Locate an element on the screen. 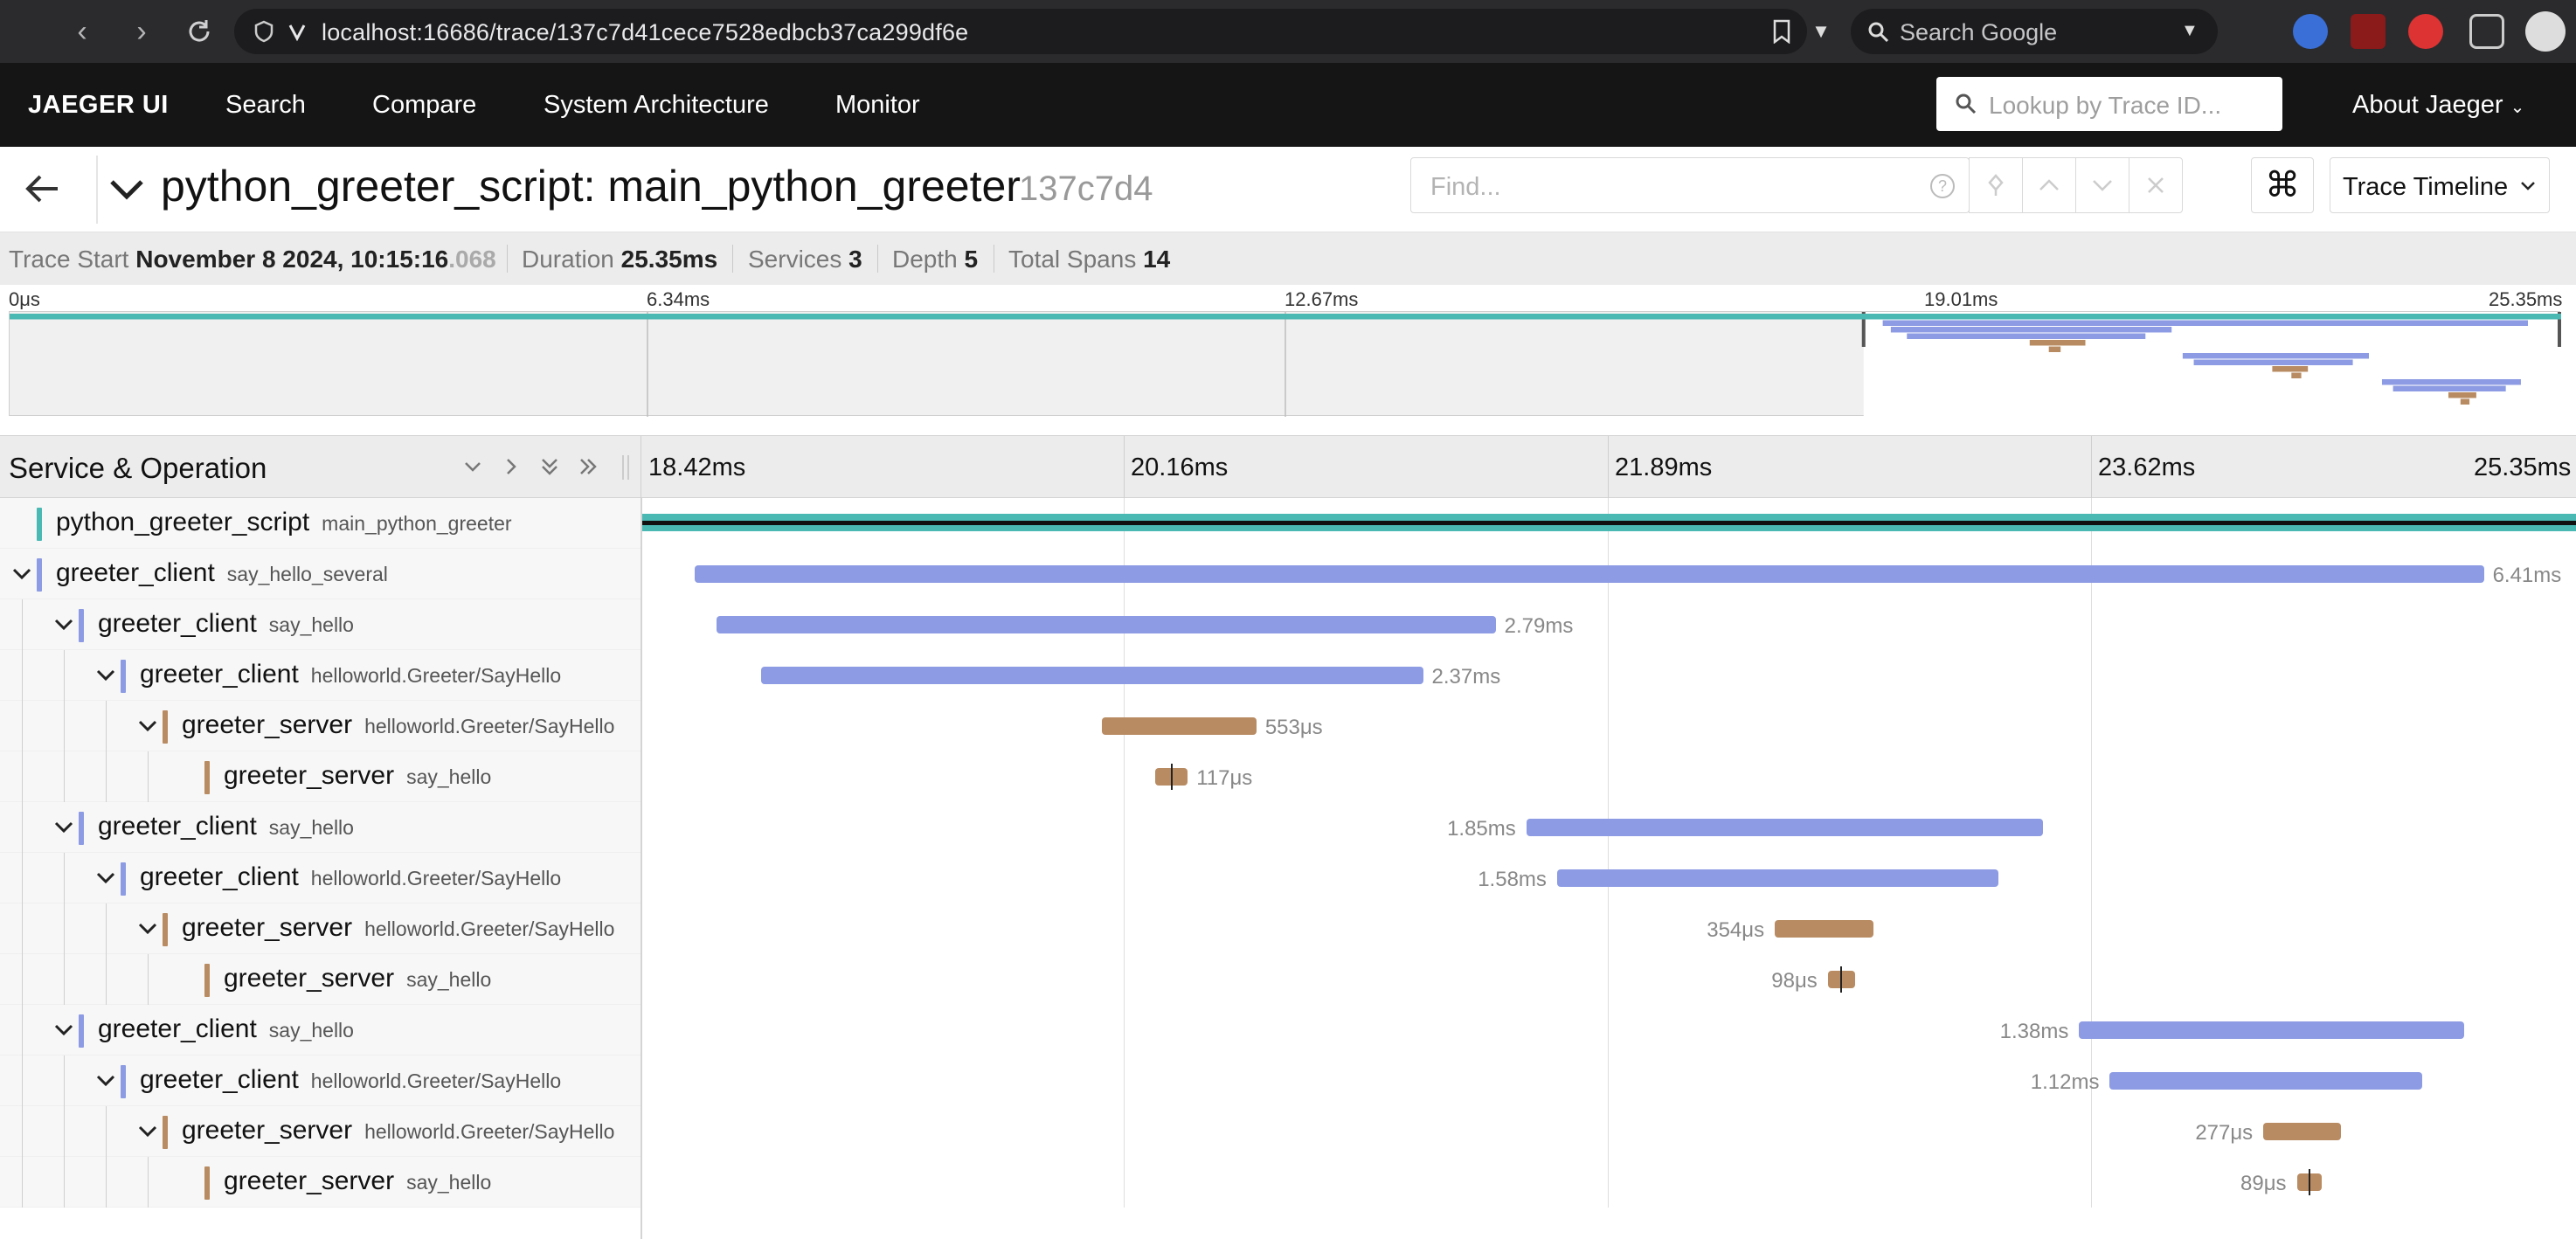 Image resolution: width=2576 pixels, height=1239 pixels. about-jaeger-menu: About Jaeger ⌄ is located at coordinates (2438, 105).